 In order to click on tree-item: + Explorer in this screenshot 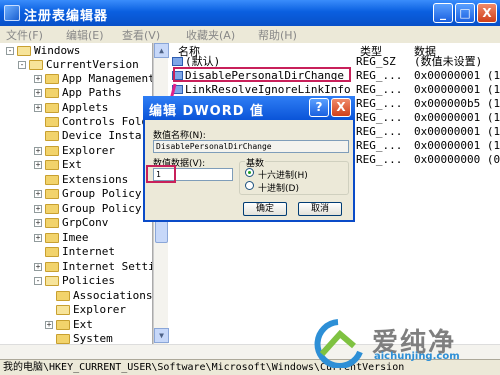, I will do `click(74, 151)`.